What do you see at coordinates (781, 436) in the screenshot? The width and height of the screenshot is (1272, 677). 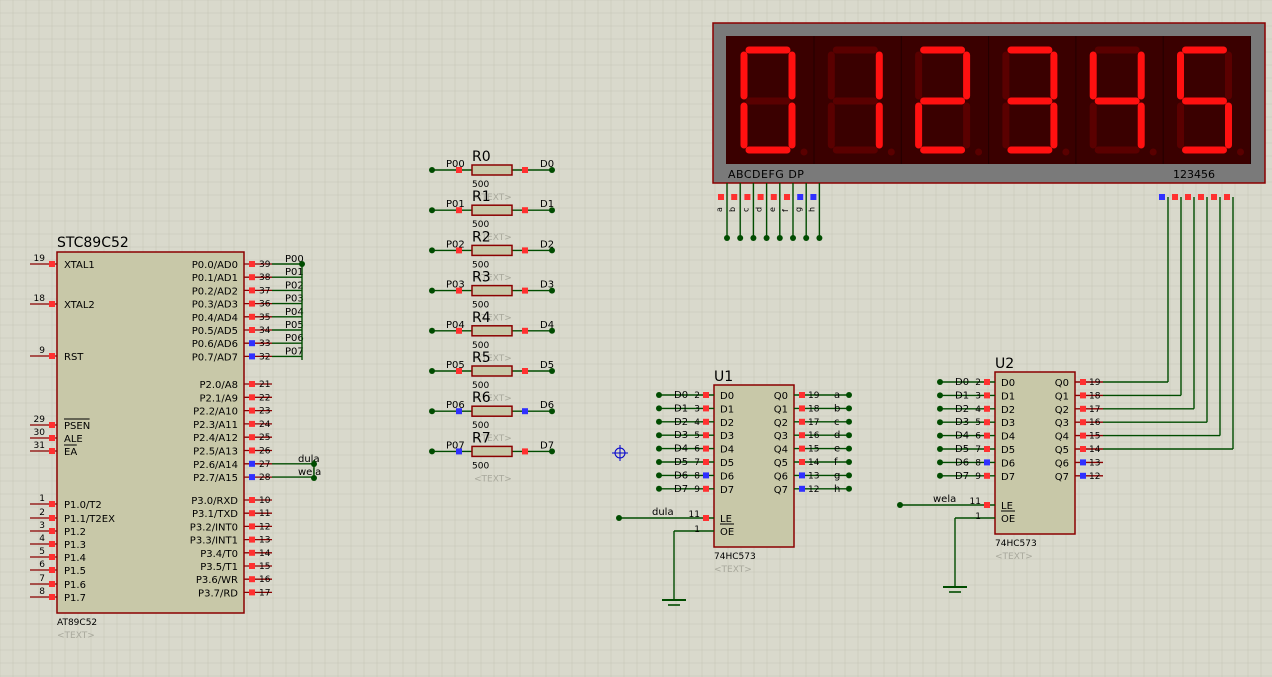 I see `latch-pin-label: Q3` at bounding box center [781, 436].